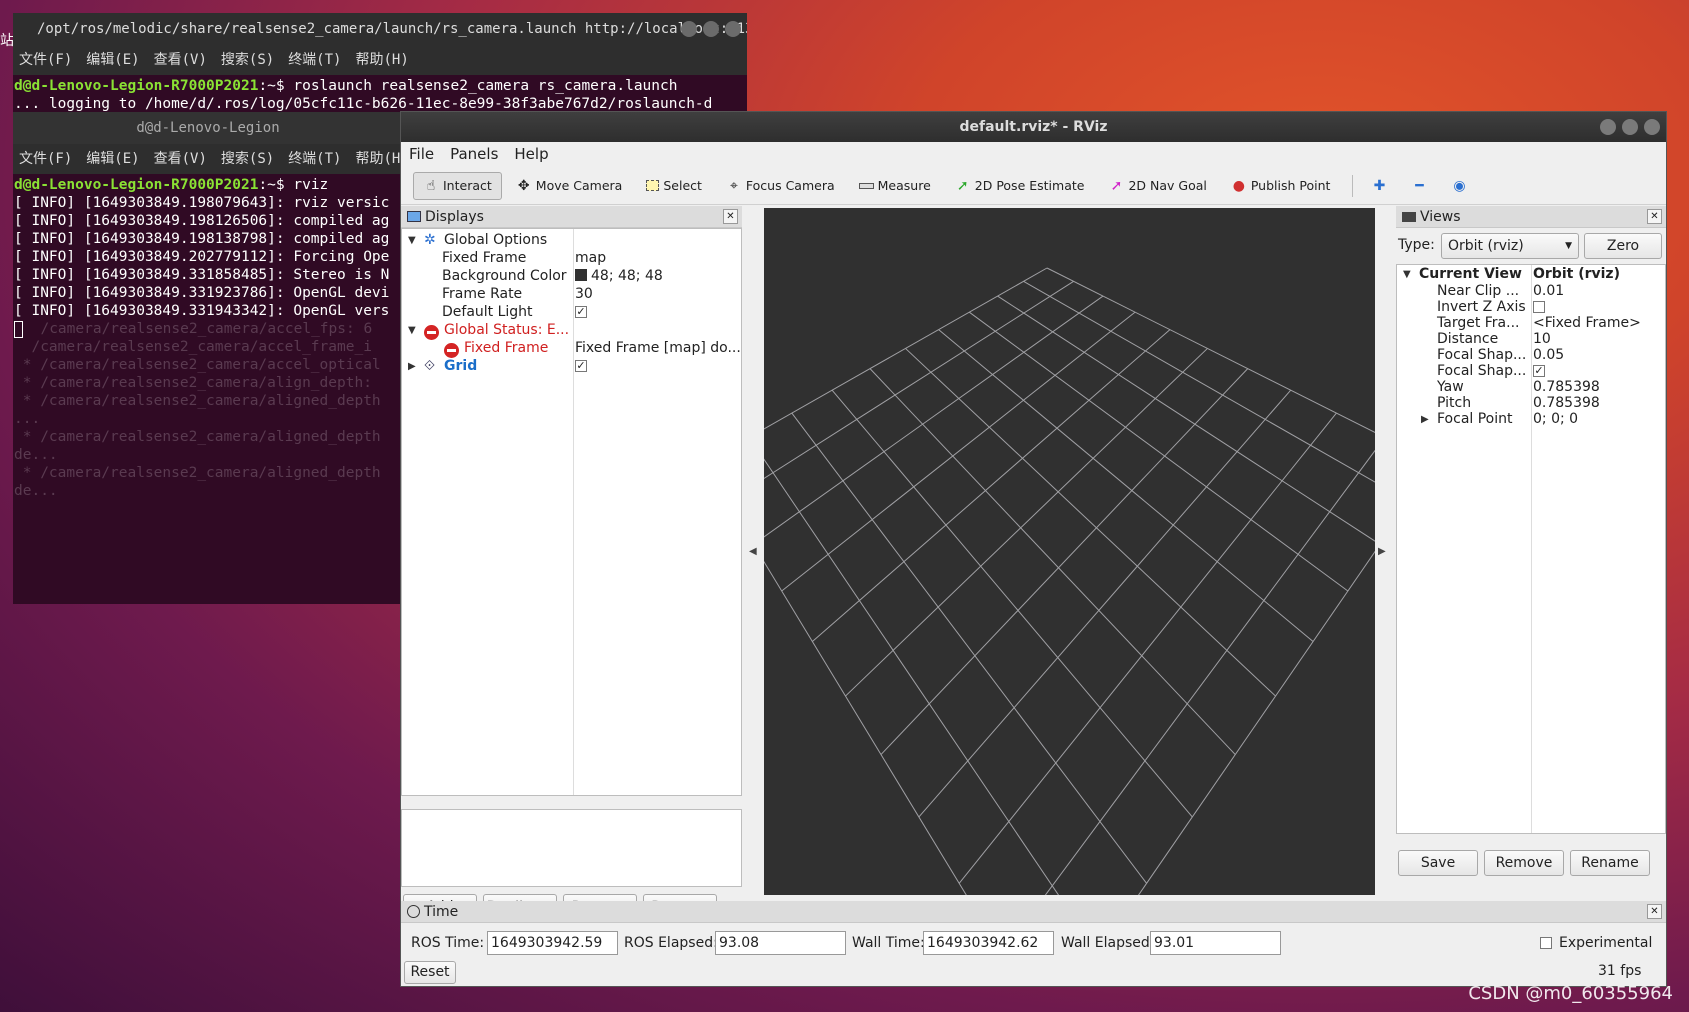  I want to click on rviz-titlebar: default.rviz* - RViz, so click(1033, 127).